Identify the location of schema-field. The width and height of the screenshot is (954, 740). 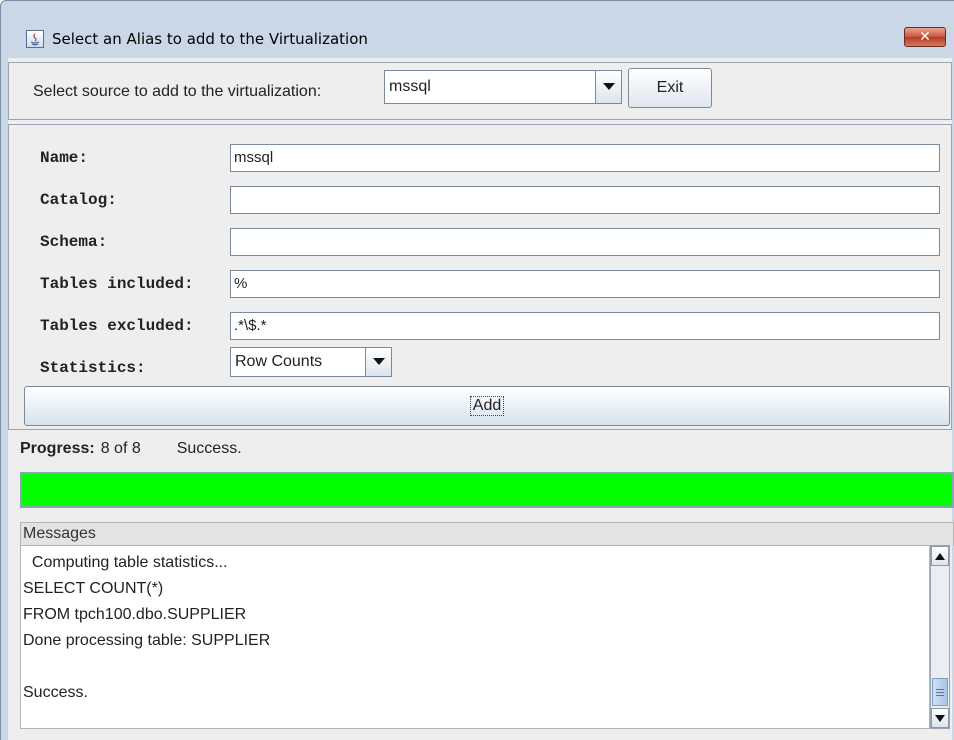
(585, 242).